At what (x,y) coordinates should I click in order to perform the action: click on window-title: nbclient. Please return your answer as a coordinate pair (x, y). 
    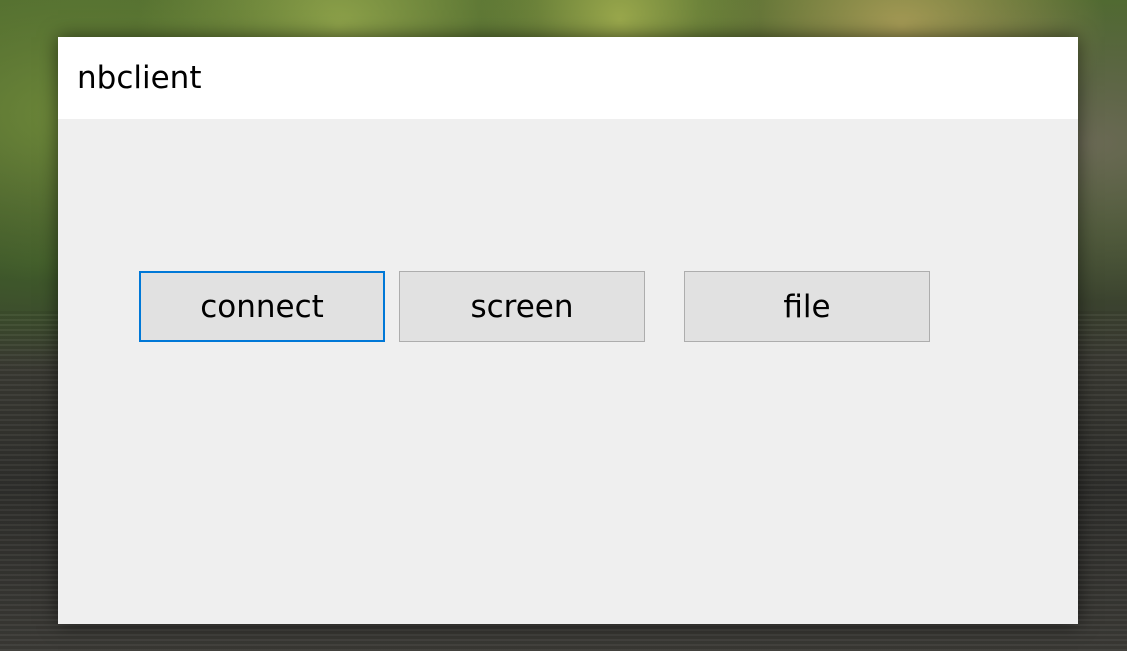
    Looking at the image, I should click on (139, 78).